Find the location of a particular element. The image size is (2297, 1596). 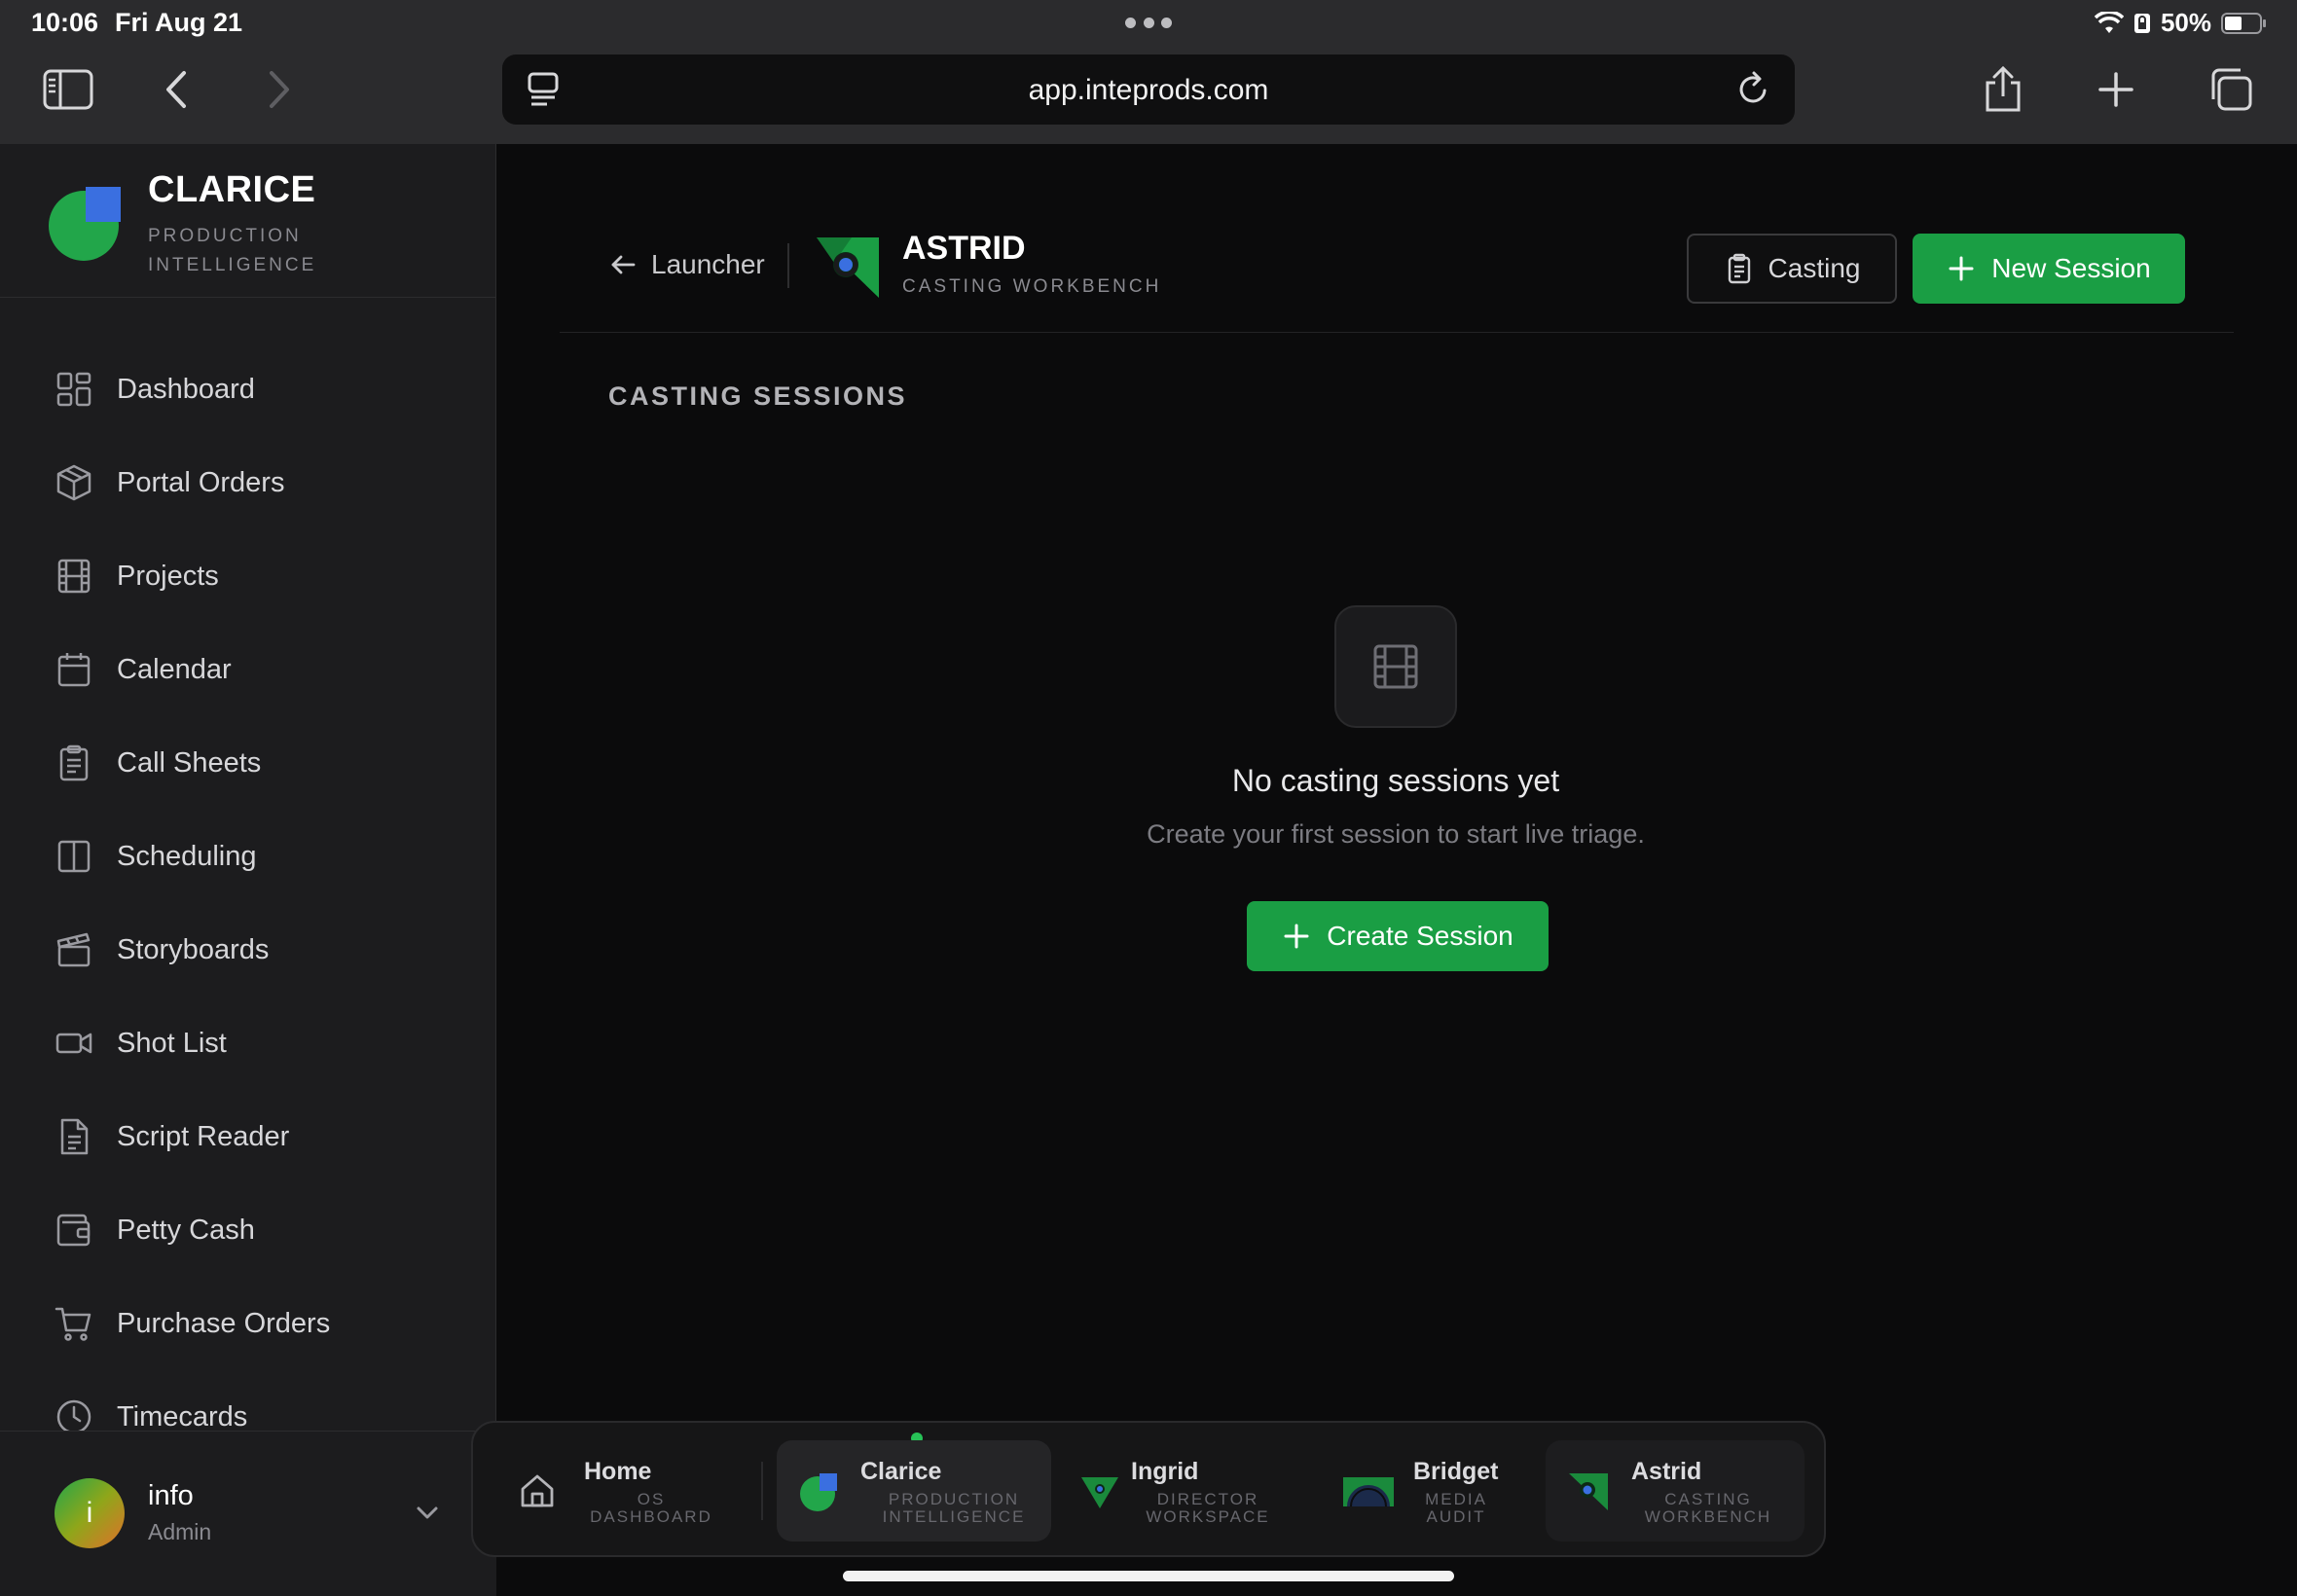

status-indicators: 50% is located at coordinates (2181, 23).